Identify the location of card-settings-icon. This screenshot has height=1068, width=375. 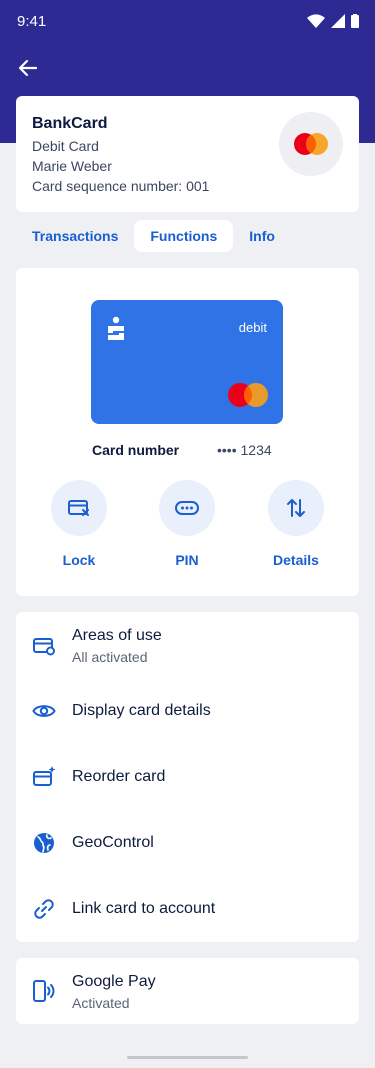
(44, 647).